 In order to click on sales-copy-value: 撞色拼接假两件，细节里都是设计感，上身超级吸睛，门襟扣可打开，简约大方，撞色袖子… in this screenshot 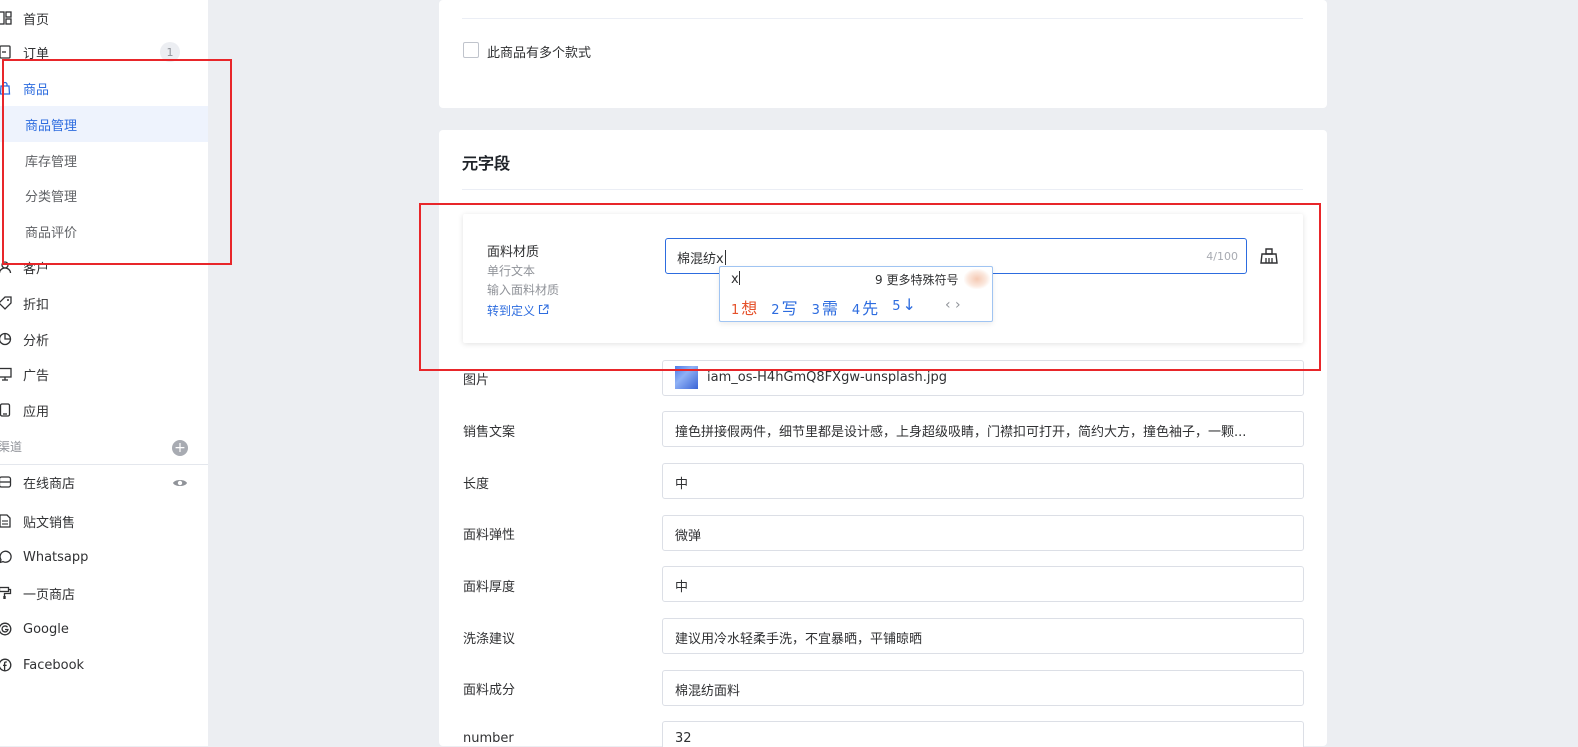, I will do `click(961, 432)`.